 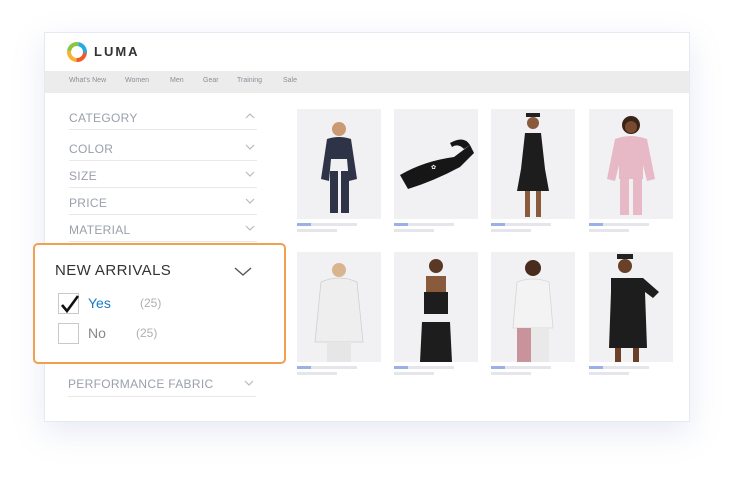 What do you see at coordinates (99, 303) in the screenshot?
I see `option-label: Yes` at bounding box center [99, 303].